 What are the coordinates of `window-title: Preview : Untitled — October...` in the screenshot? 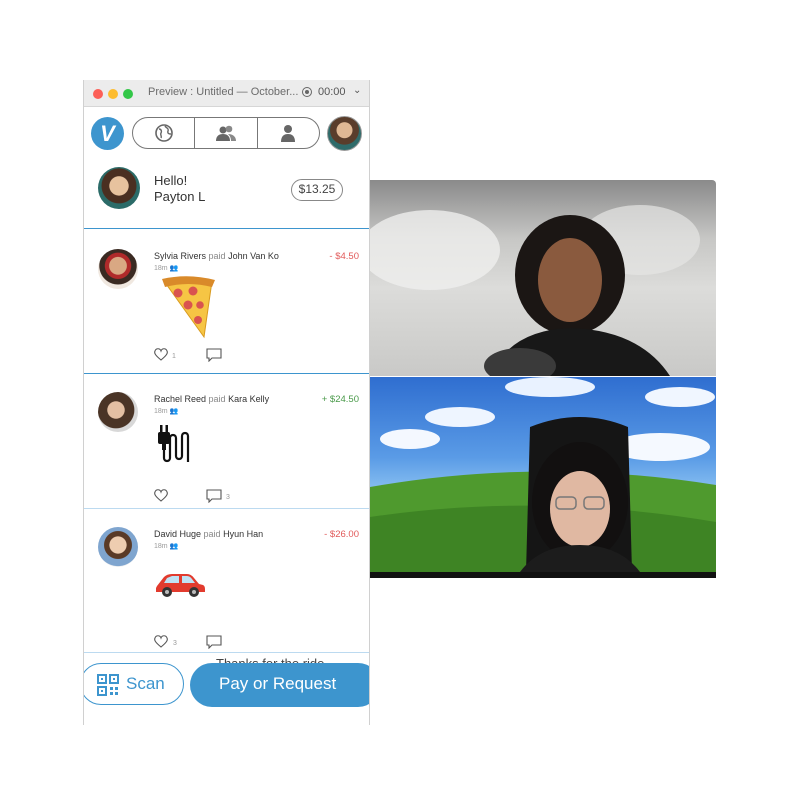 It's located at (223, 92).